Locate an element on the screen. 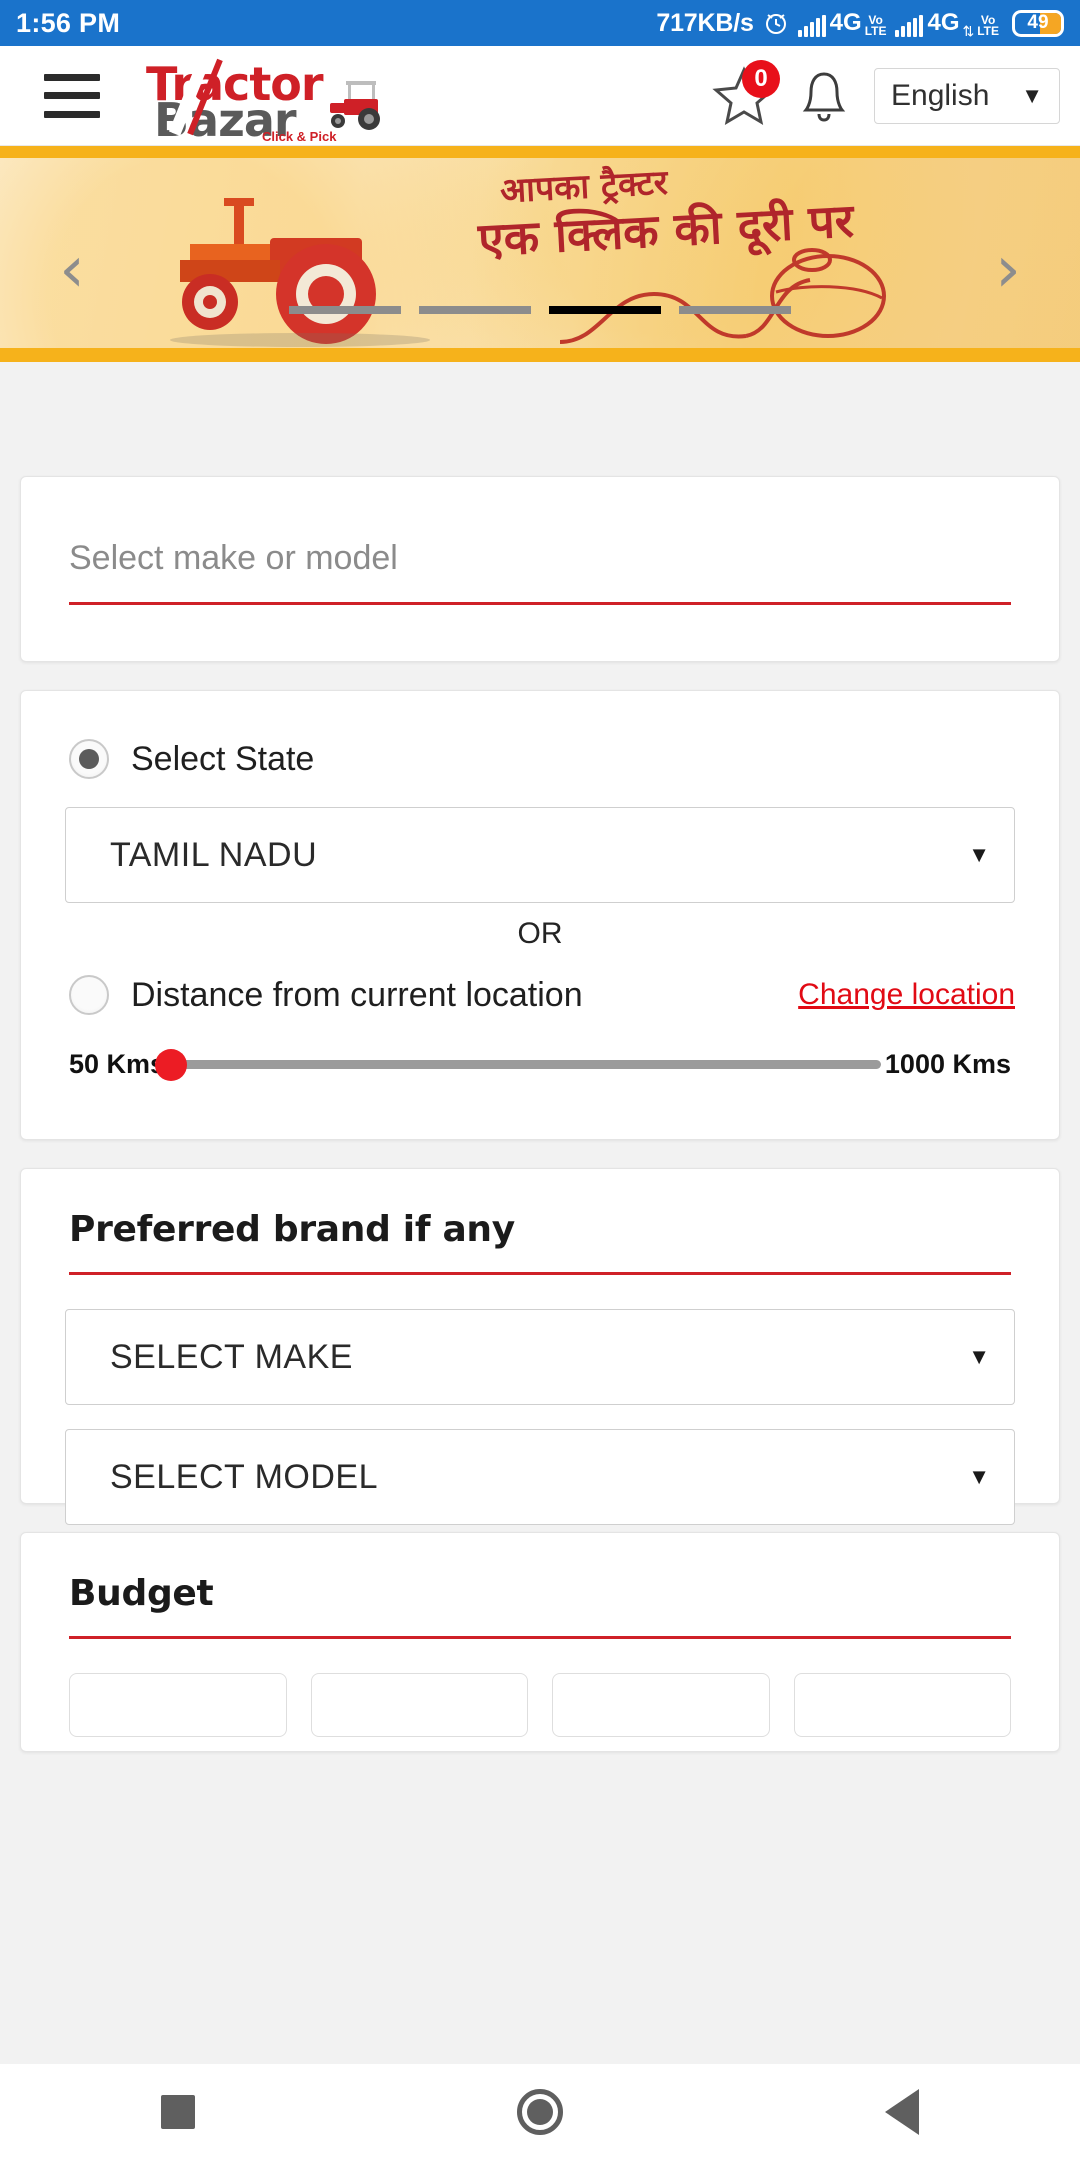 The width and height of the screenshot is (1080, 2160). brand-section-title: Preferred brand if any is located at coordinates (292, 1229).